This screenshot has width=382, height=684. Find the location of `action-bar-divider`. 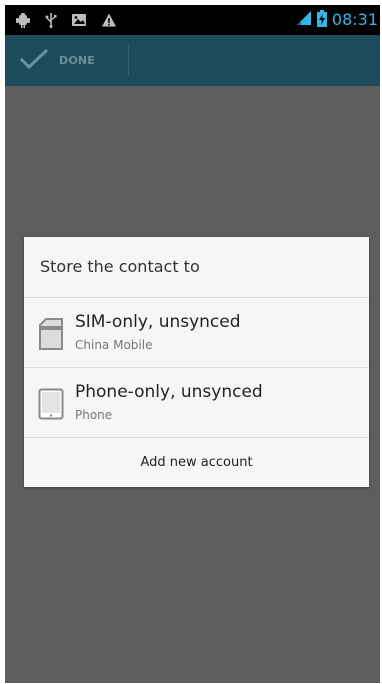

action-bar-divider is located at coordinates (128, 60).